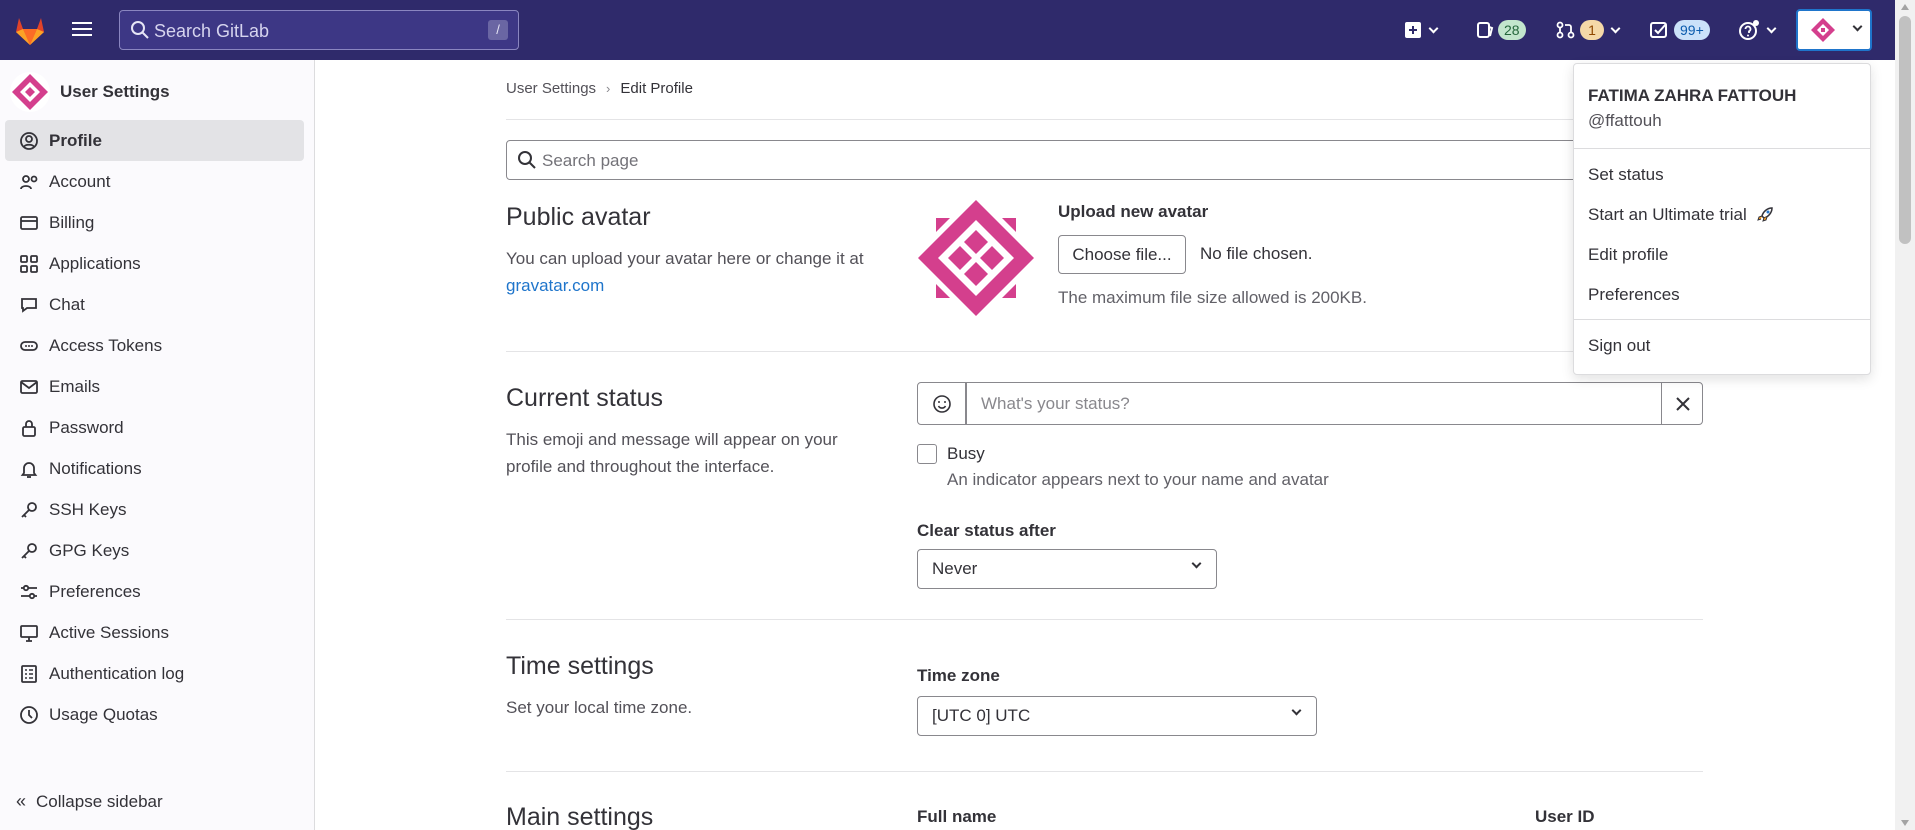 This screenshot has width=1915, height=830. Describe the element at coordinates (1905, 415) in the screenshot. I see `page-scrollbar` at that location.